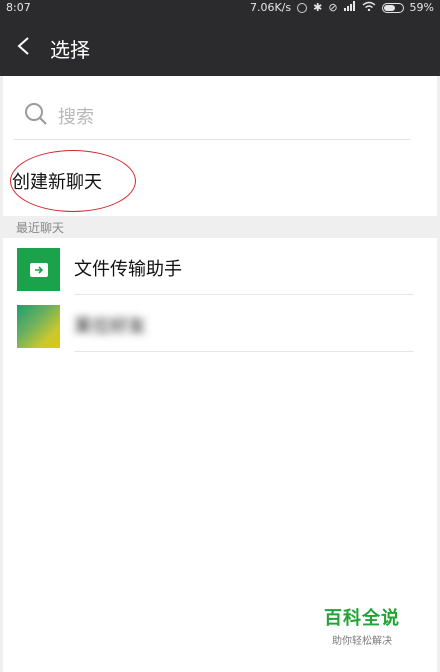  Describe the element at coordinates (220, 267) in the screenshot. I see `list-item: 文件传输助手` at that location.